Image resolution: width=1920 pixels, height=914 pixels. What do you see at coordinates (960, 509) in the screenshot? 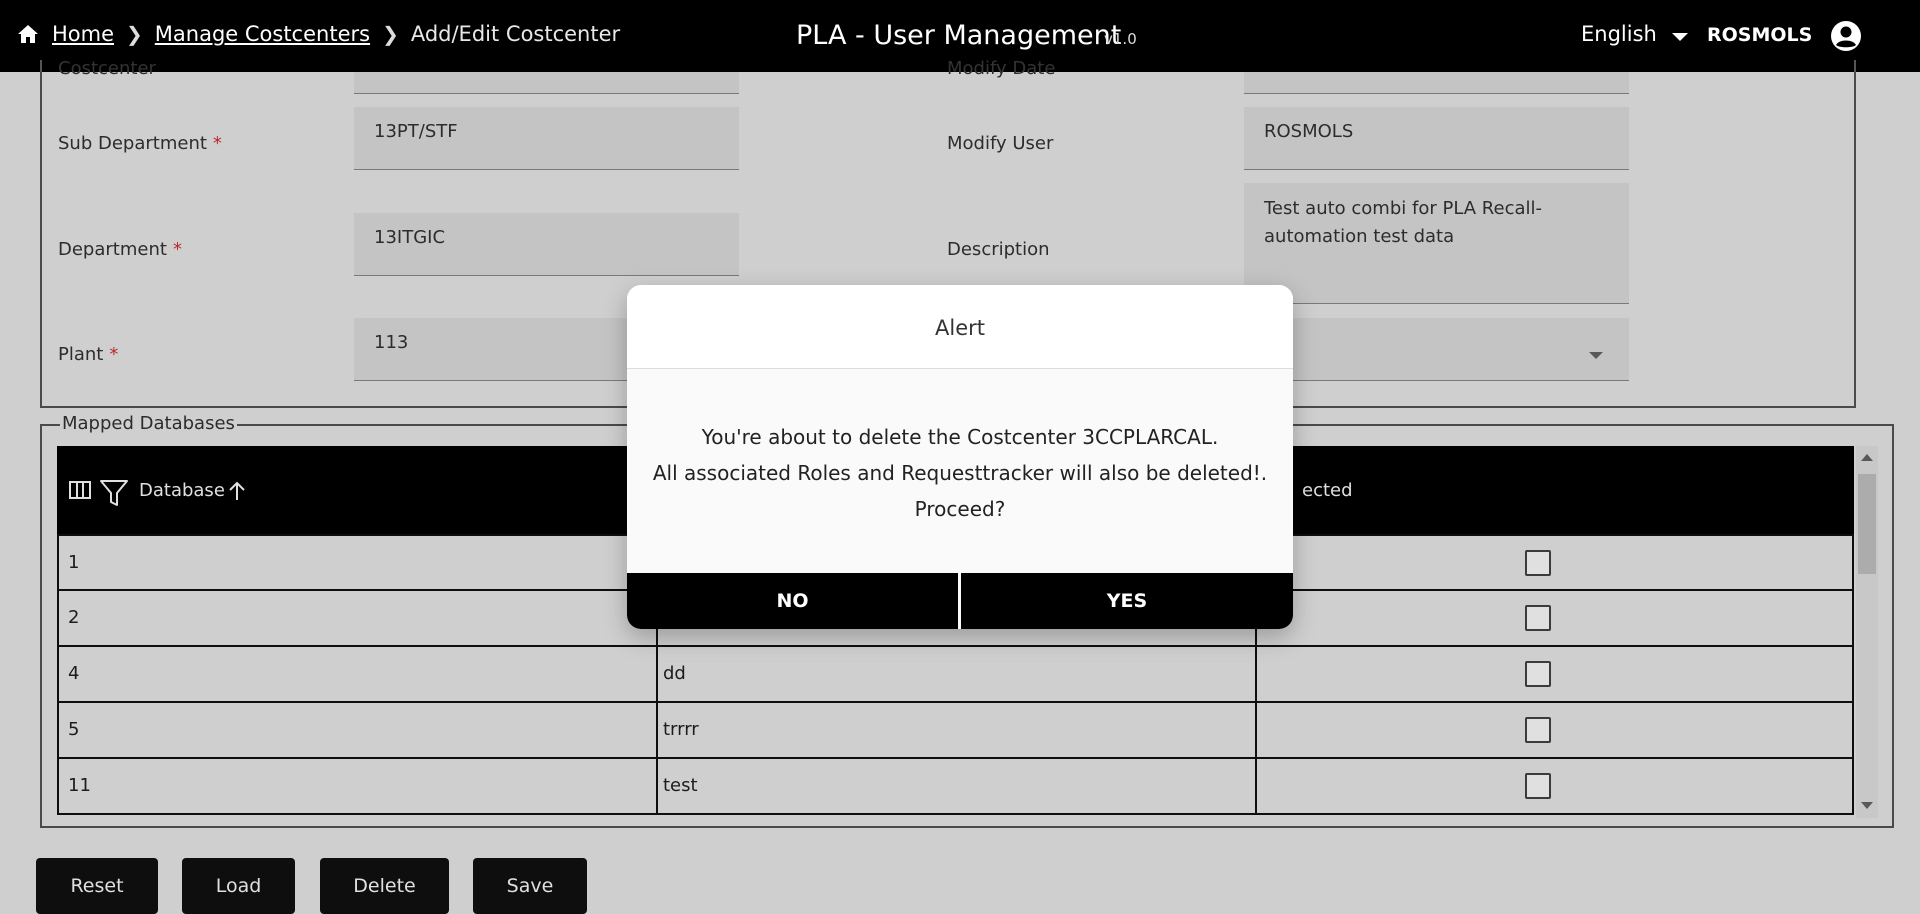
I see `dialog-message-line: Proceed?` at bounding box center [960, 509].